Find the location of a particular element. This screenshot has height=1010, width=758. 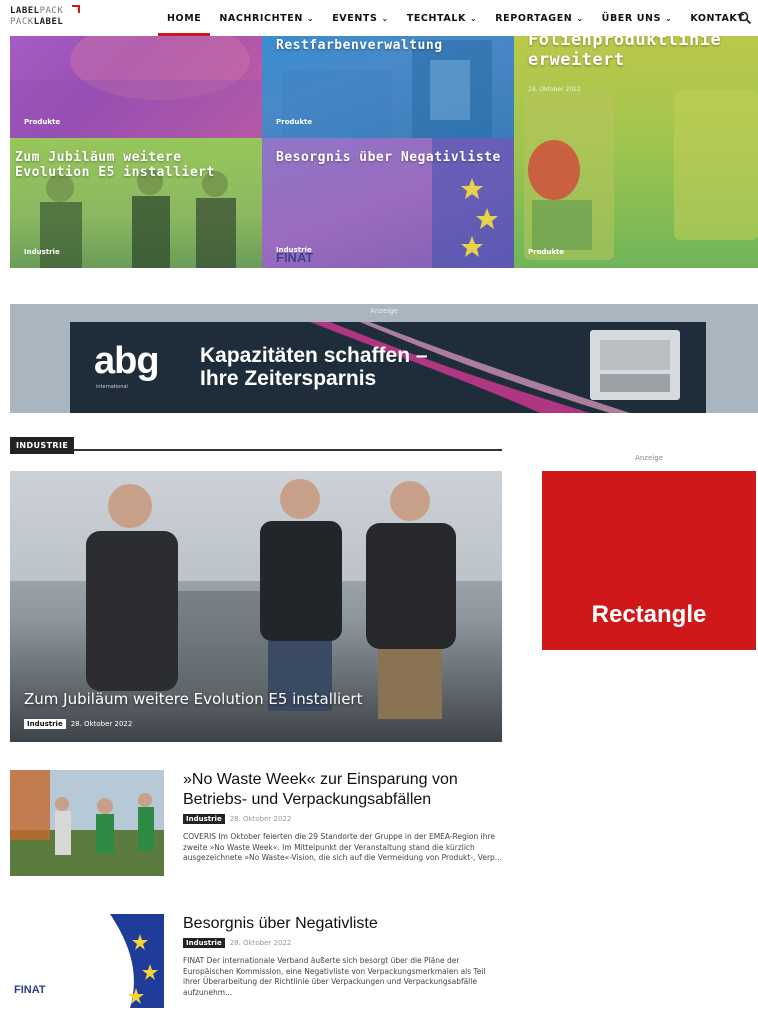

rectangle-ad-text: Rectangle is located at coordinates (649, 614).